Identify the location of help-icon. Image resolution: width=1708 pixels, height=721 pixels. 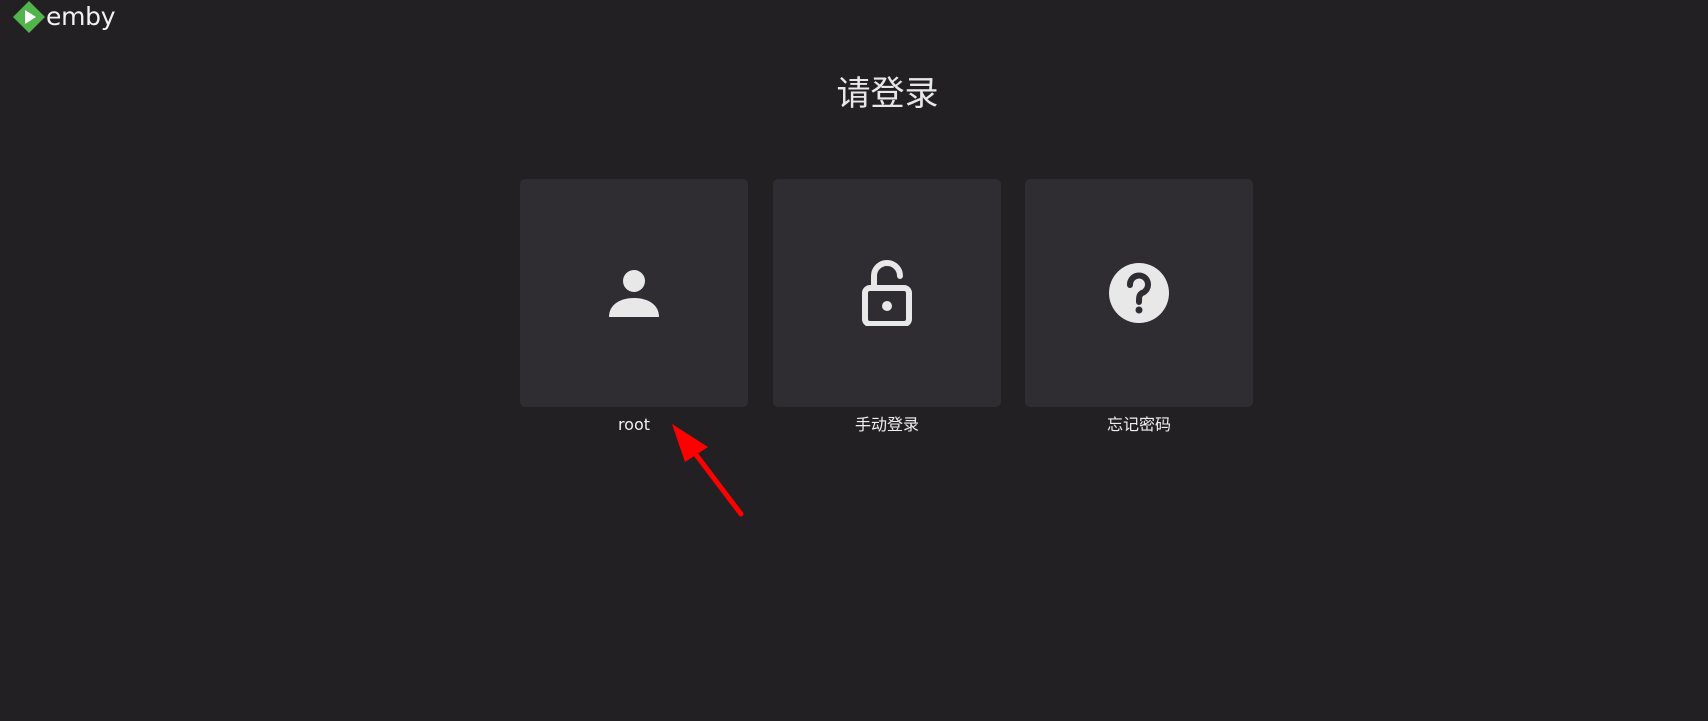
(1139, 293).